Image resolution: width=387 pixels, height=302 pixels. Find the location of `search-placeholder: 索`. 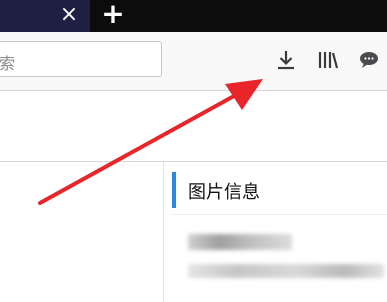

search-placeholder: 索 is located at coordinates (8, 63).